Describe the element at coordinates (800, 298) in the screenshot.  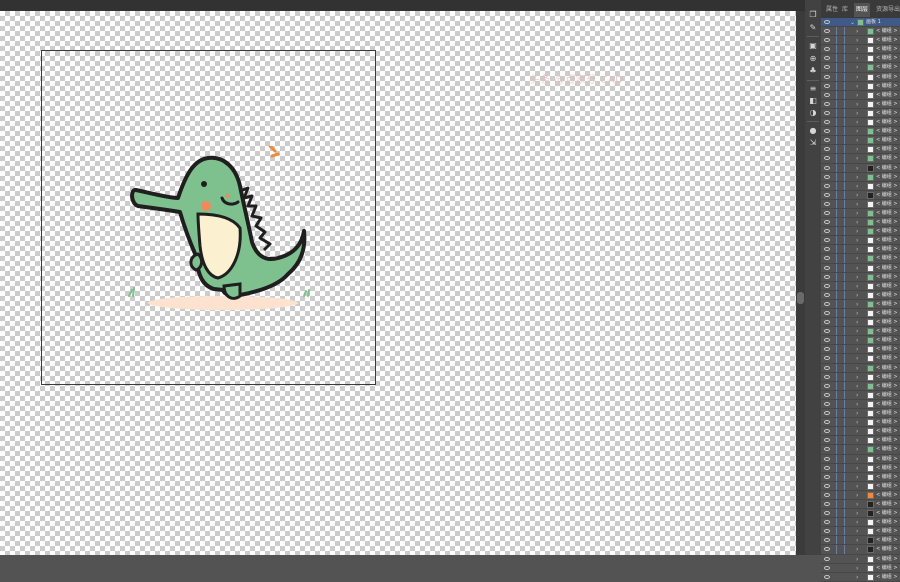
I see `collapse-handle` at that location.